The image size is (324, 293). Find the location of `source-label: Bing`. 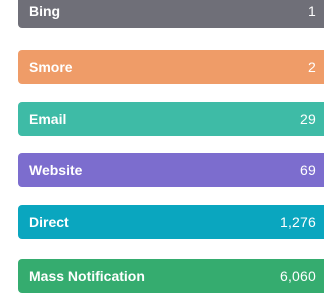

source-label: Bing is located at coordinates (45, 11).